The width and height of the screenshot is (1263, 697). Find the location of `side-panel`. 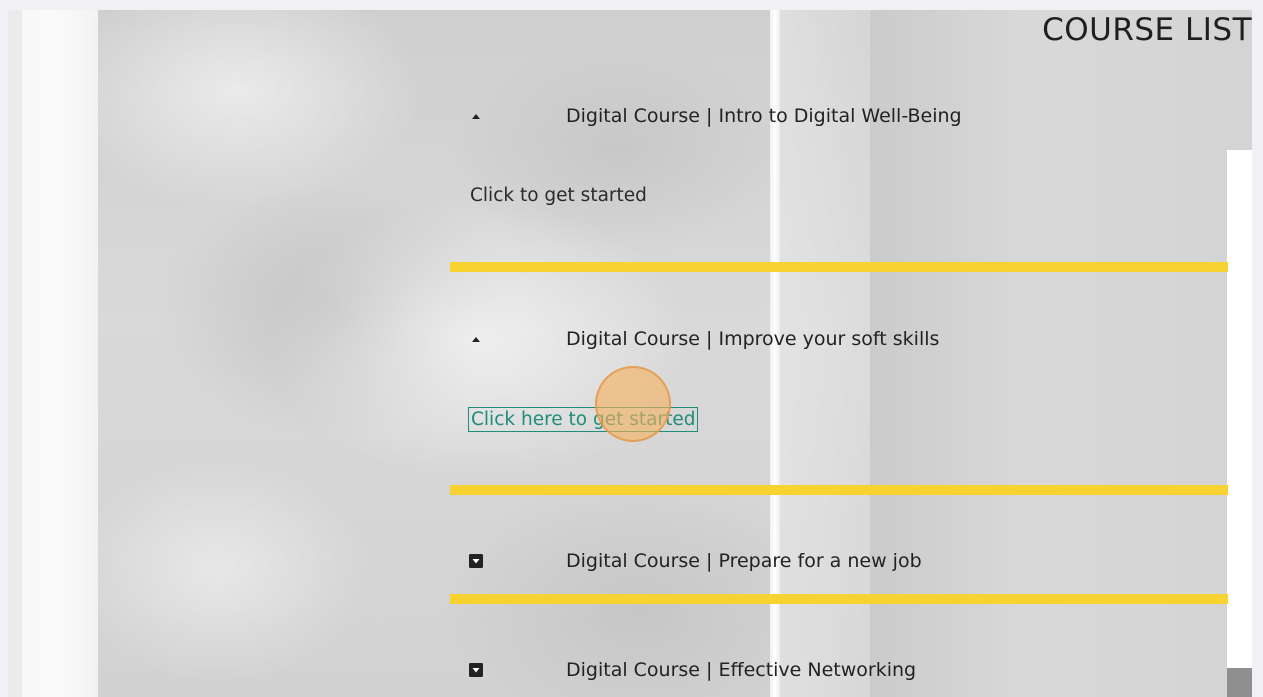

side-panel is located at coordinates (1239, 423).